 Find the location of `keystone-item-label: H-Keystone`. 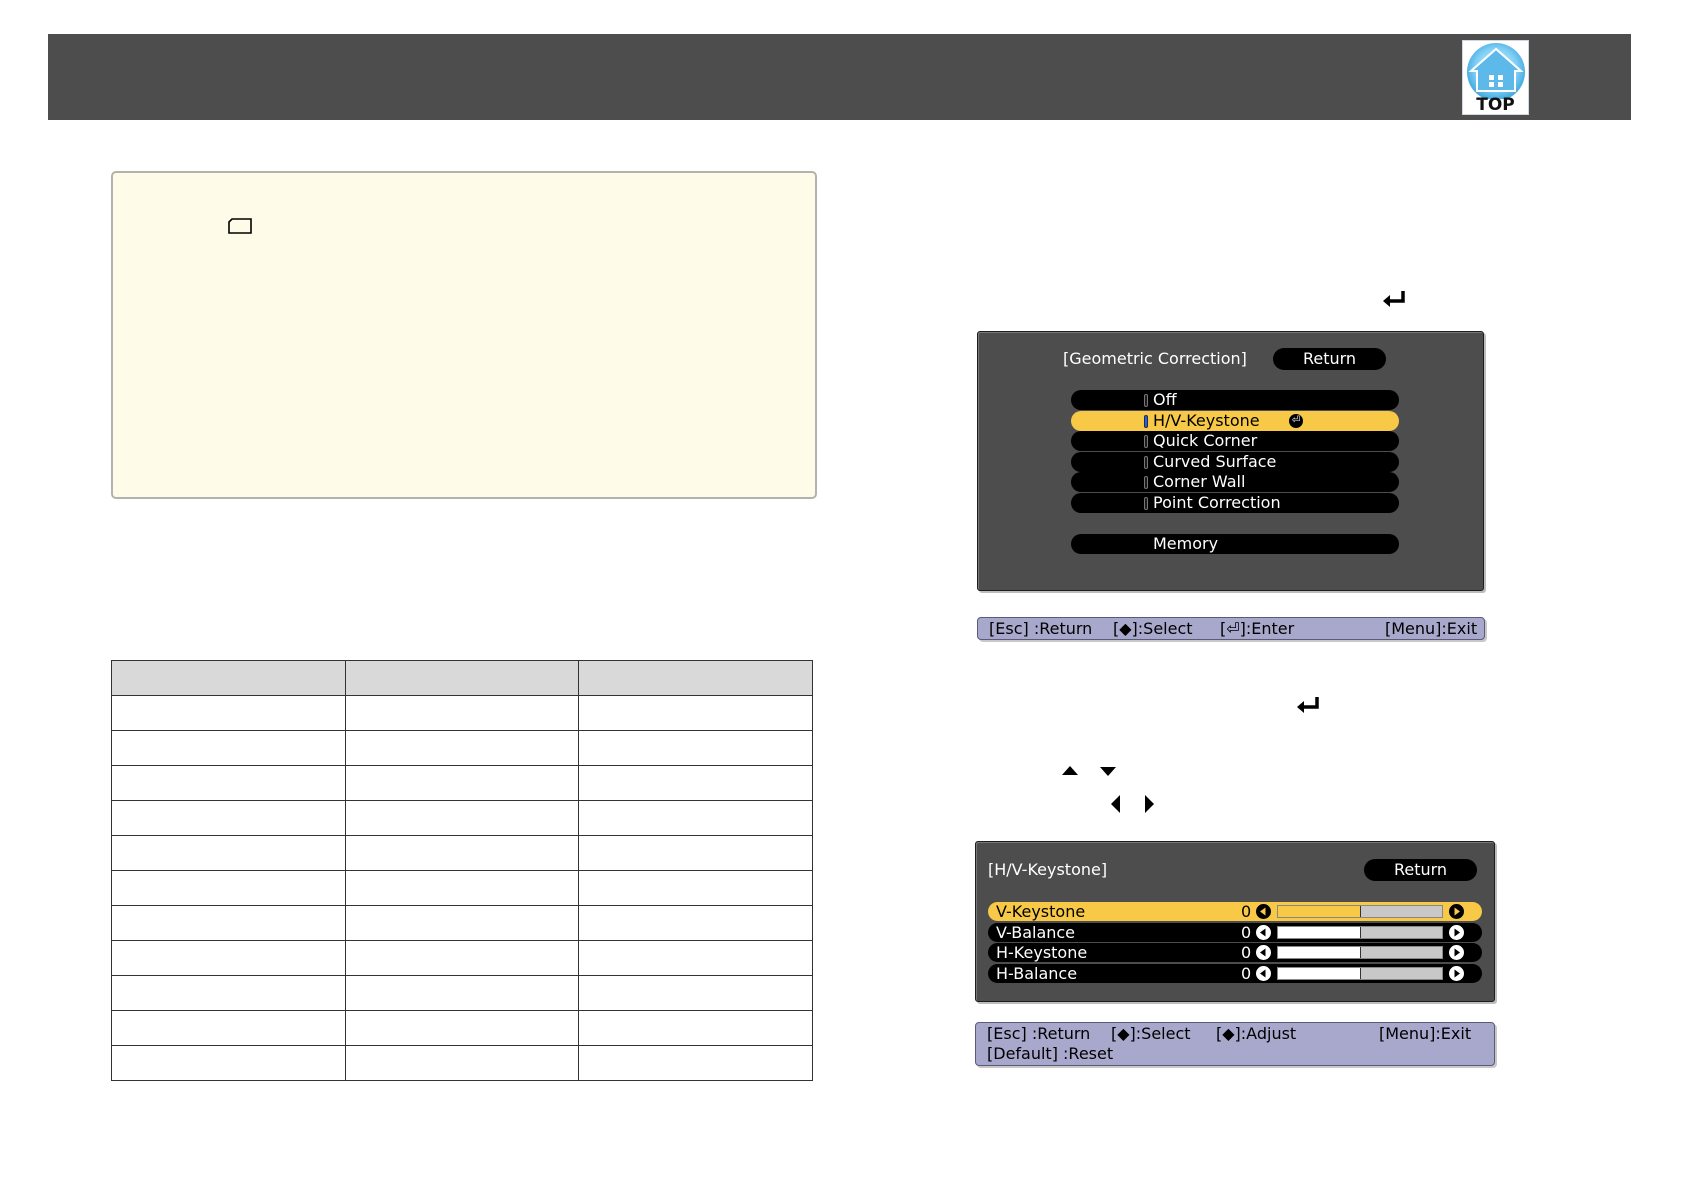

keystone-item-label: H-Keystone is located at coordinates (1042, 952).